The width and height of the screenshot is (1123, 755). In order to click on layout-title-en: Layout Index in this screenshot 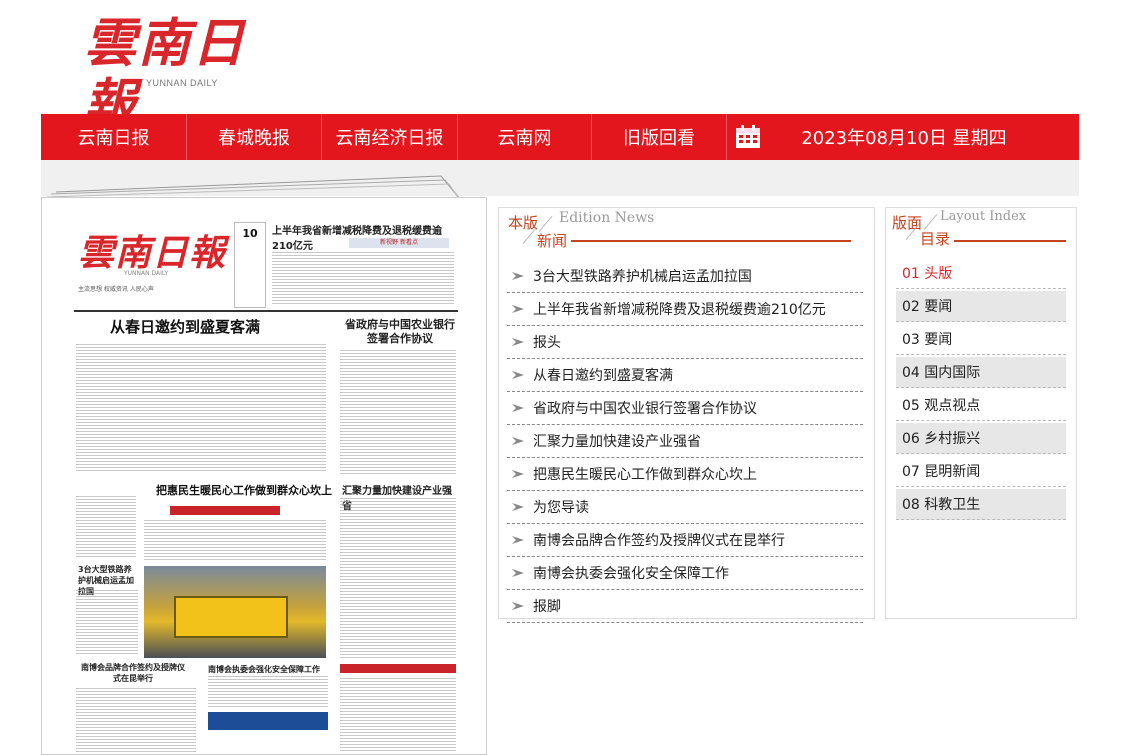, I will do `click(983, 216)`.